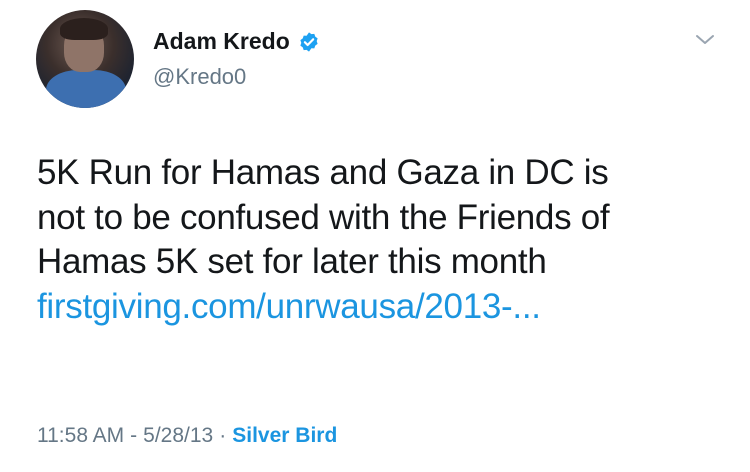 The height and width of the screenshot is (472, 750). Describe the element at coordinates (84, 29) in the screenshot. I see `avatar-hair` at that location.